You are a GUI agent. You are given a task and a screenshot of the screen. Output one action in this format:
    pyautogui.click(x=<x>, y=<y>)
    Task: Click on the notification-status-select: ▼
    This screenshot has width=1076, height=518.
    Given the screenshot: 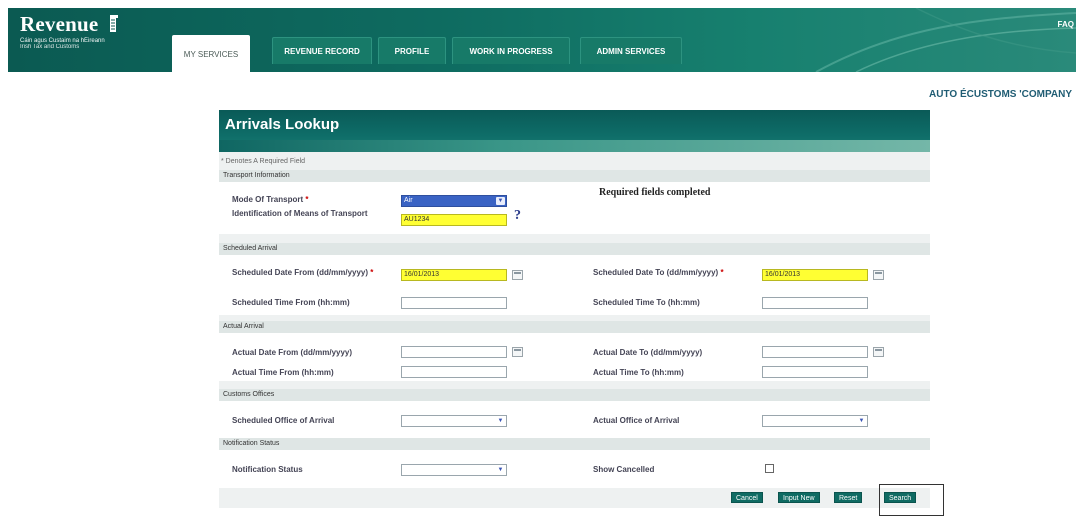 What is the action you would take?
    pyautogui.click(x=454, y=470)
    